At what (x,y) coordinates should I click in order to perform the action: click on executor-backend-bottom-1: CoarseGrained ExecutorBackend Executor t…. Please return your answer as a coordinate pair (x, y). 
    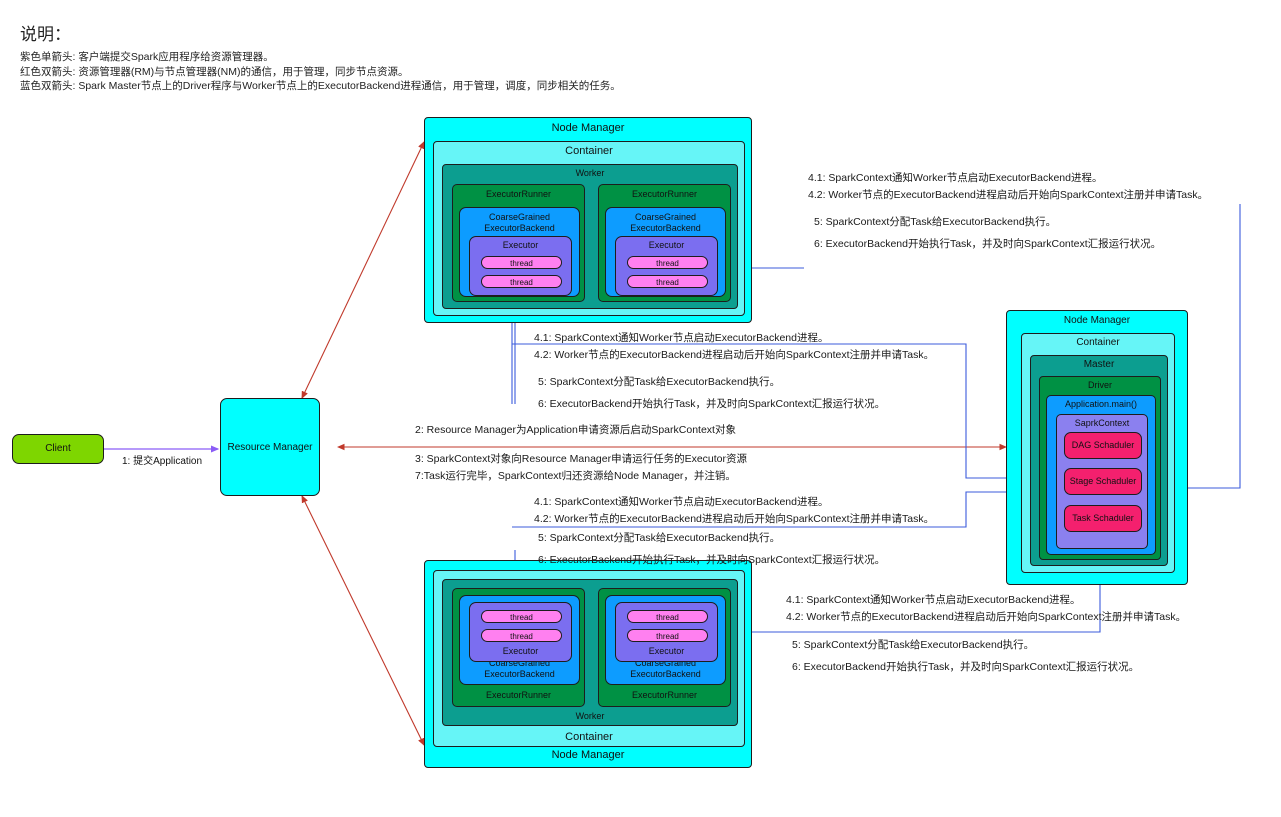
    Looking at the image, I should click on (519, 640).